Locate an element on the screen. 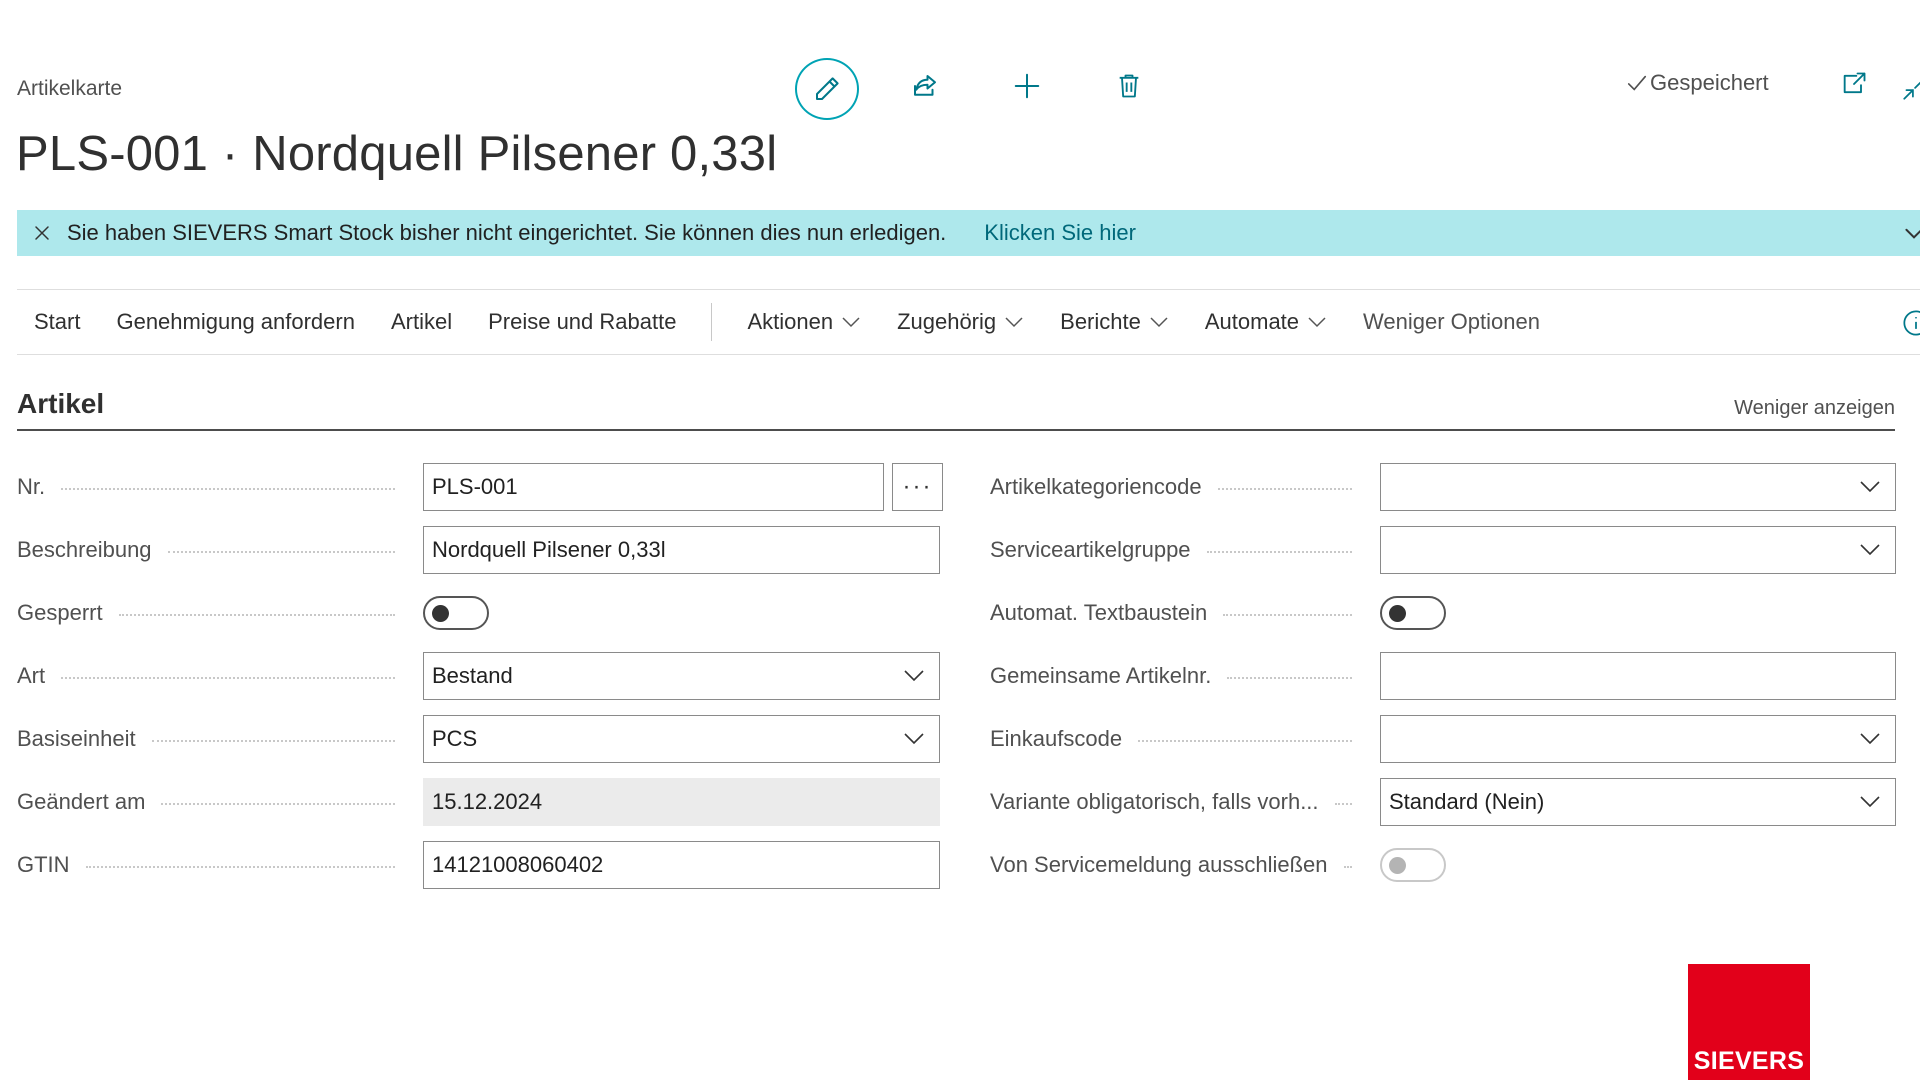 This screenshot has height=1080, width=1920. artikelkategoriencode-select is located at coordinates (1638, 487).